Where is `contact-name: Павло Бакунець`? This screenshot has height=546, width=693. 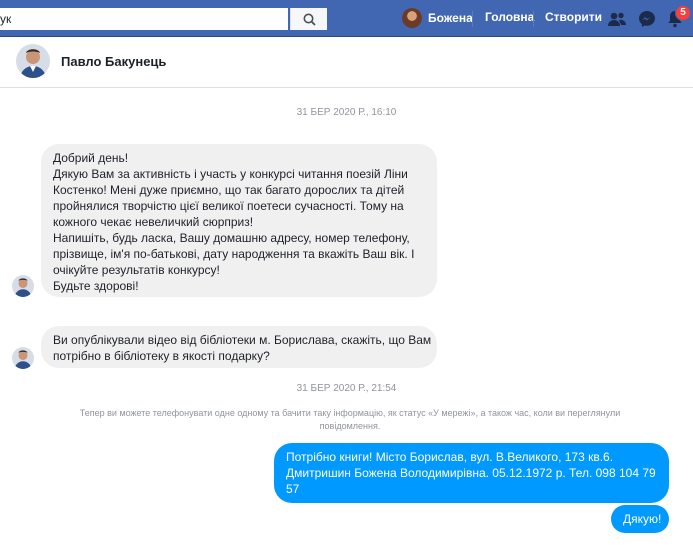
contact-name: Павло Бакунець is located at coordinates (113, 61).